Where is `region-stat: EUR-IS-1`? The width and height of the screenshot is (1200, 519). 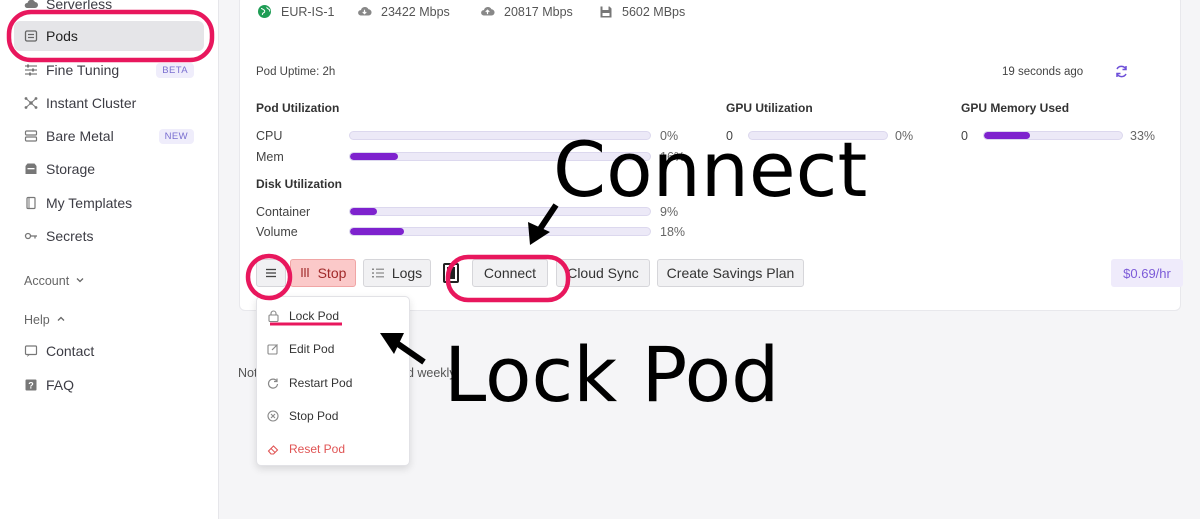 region-stat: EUR-IS-1 is located at coordinates (295, 11).